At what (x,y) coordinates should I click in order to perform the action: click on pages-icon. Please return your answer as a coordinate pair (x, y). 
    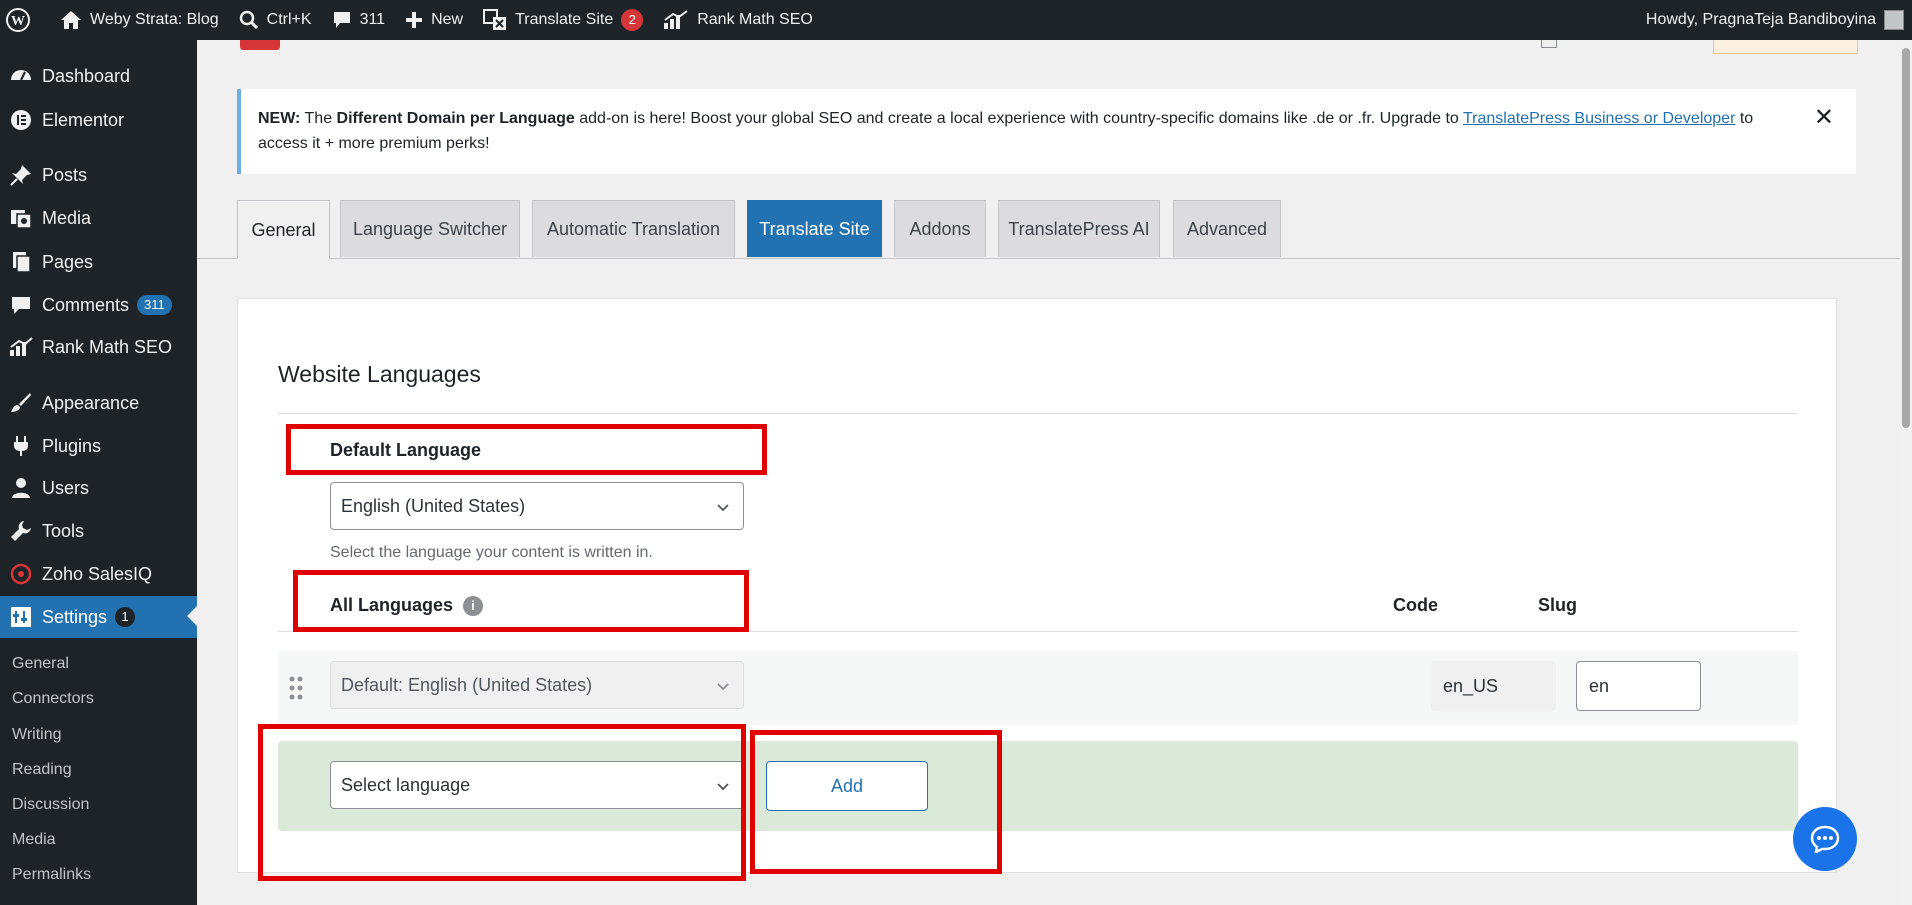
    Looking at the image, I should click on (21, 262).